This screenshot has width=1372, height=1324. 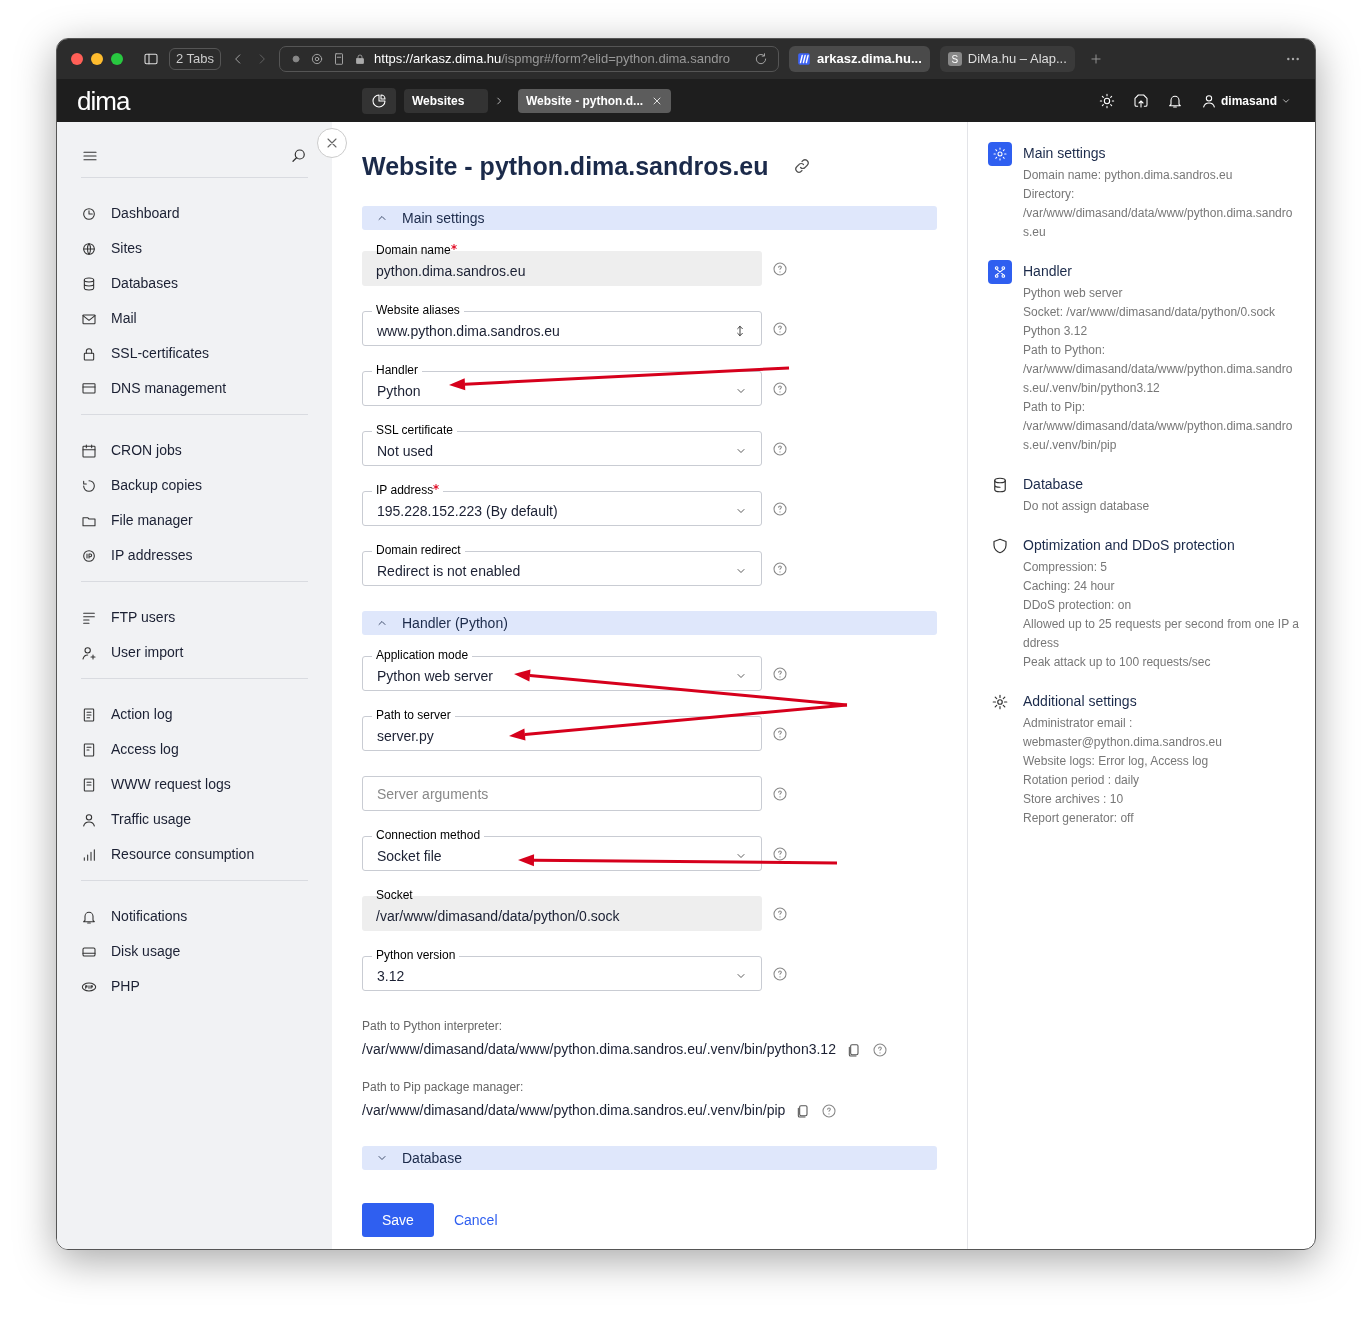 What do you see at coordinates (194, 951) in the screenshot?
I see `sidebar-item: Disk usage` at bounding box center [194, 951].